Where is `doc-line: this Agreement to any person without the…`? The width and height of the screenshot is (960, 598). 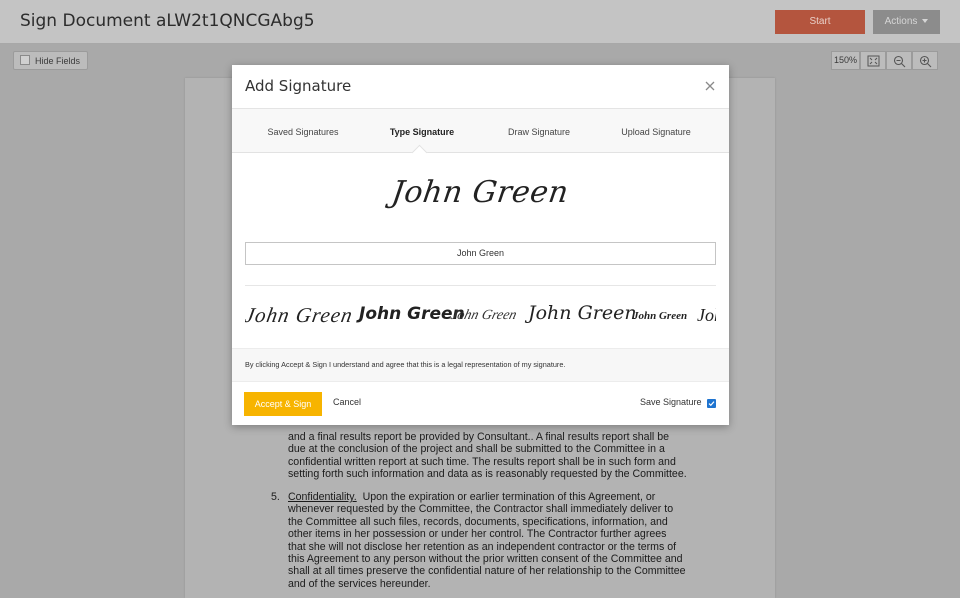 doc-line: this Agreement to any person without the… is located at coordinates (485, 559).